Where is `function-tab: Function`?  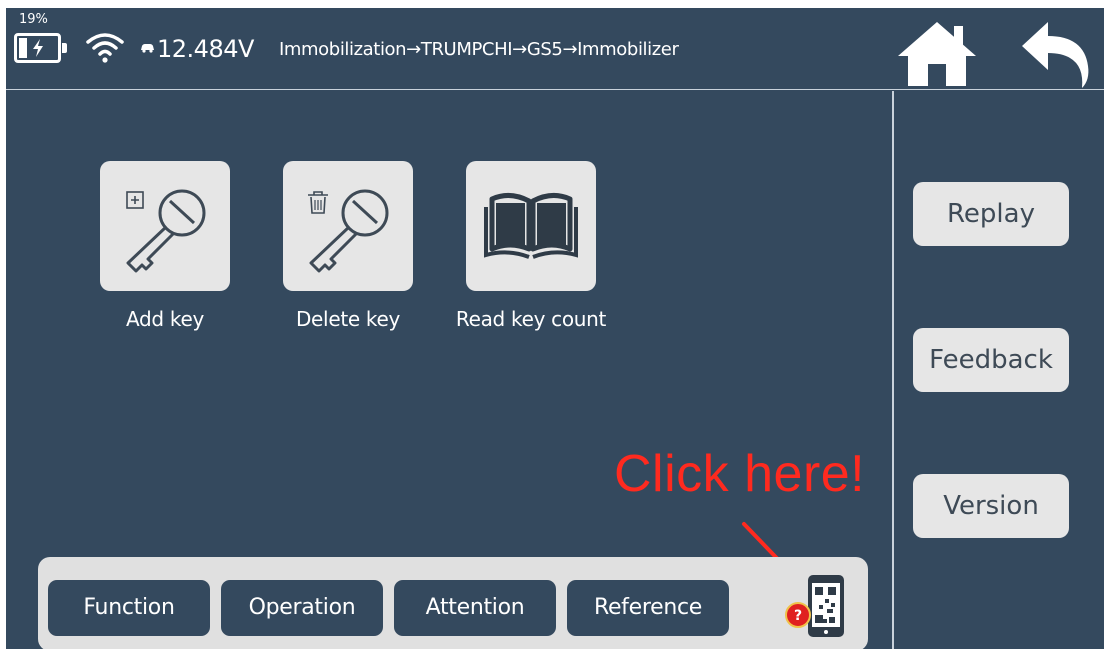 function-tab: Function is located at coordinates (129, 608).